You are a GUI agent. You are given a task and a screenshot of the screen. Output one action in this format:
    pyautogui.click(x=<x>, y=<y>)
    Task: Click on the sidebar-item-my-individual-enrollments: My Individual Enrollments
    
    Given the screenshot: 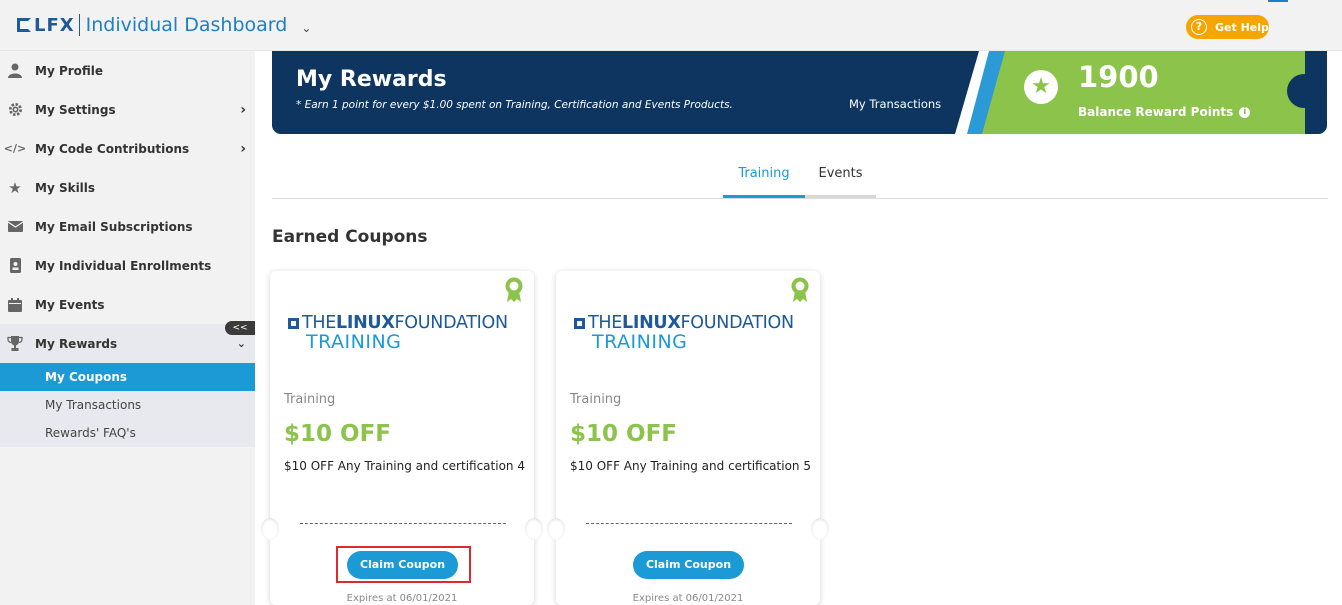 What is the action you would take?
    pyautogui.click(x=127, y=265)
    